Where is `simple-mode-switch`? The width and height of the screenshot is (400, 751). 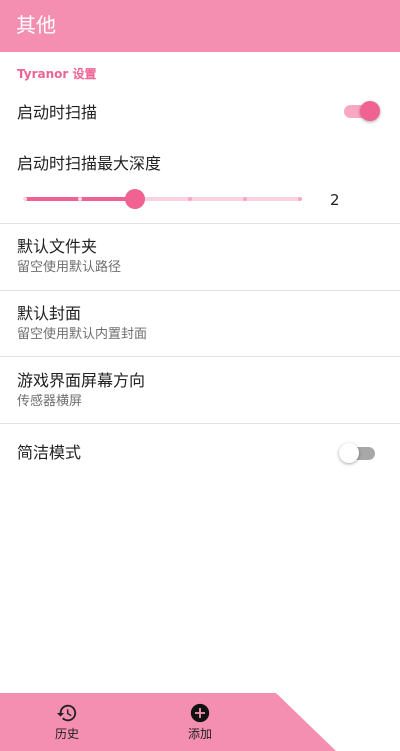 simple-mode-switch is located at coordinates (359, 453).